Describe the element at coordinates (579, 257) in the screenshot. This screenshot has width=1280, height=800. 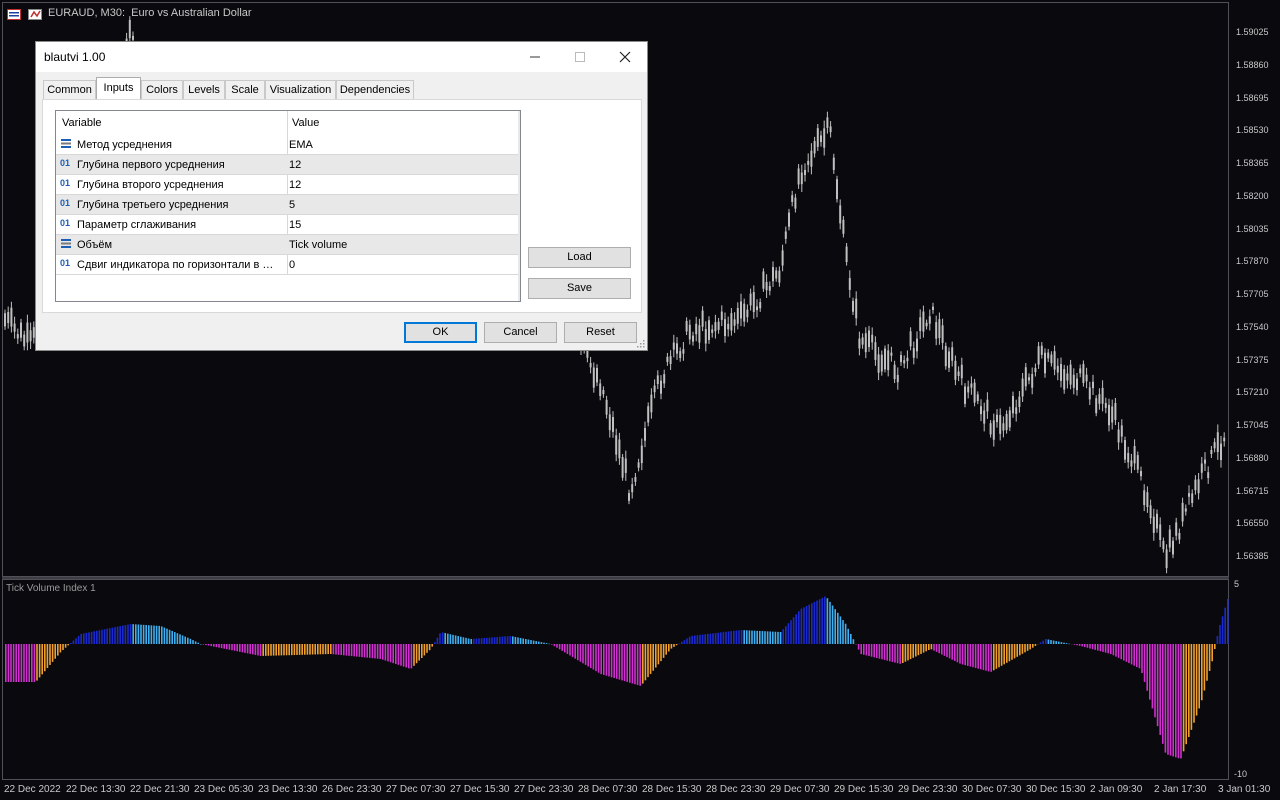
I see `load-button: Load` at that location.